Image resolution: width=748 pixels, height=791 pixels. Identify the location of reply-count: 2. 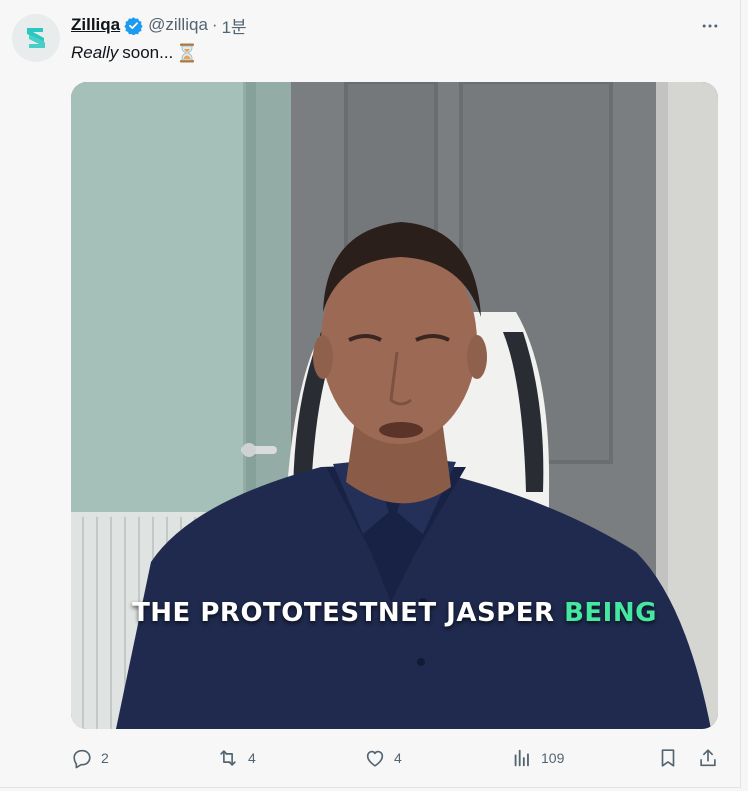
(105, 758).